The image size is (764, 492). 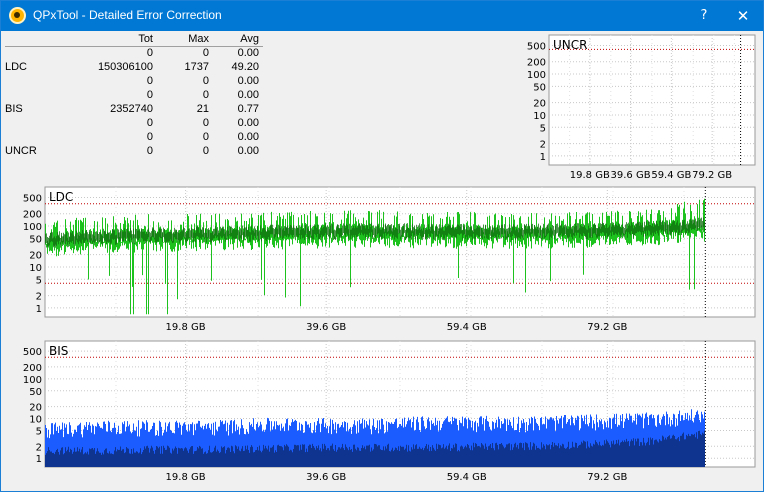 I want to click on title-bar: QPxTool - Detailed Error Correction ? ✕, so click(x=382, y=16).